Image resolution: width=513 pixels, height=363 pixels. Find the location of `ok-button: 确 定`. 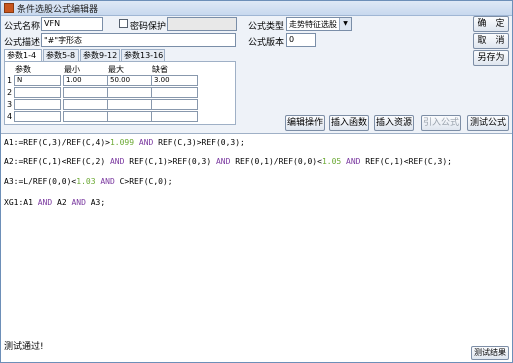

ok-button: 确 定 is located at coordinates (491, 24).